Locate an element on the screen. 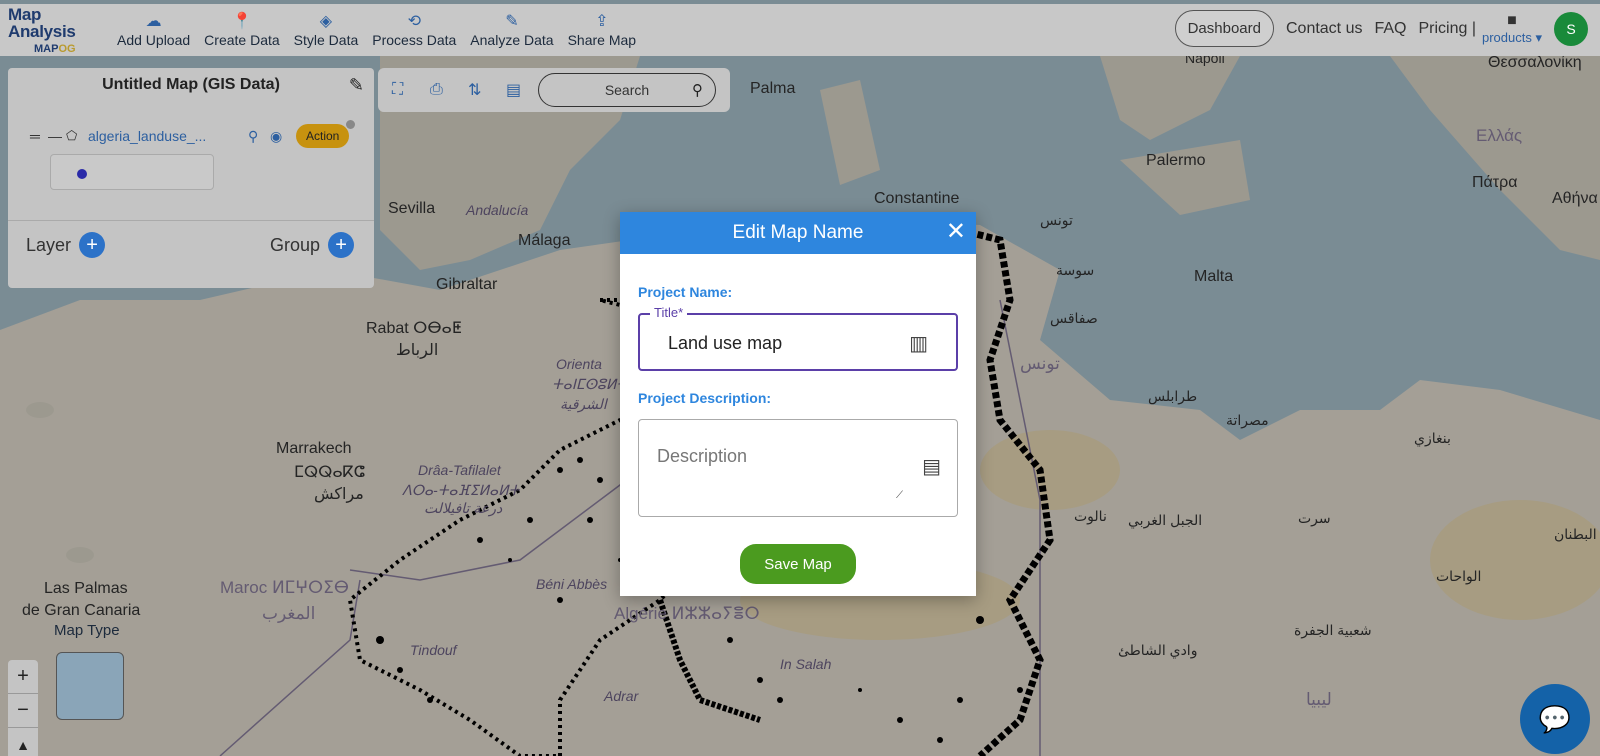  brand-logo: Map Analysis MAPOG is located at coordinates (55, 30).